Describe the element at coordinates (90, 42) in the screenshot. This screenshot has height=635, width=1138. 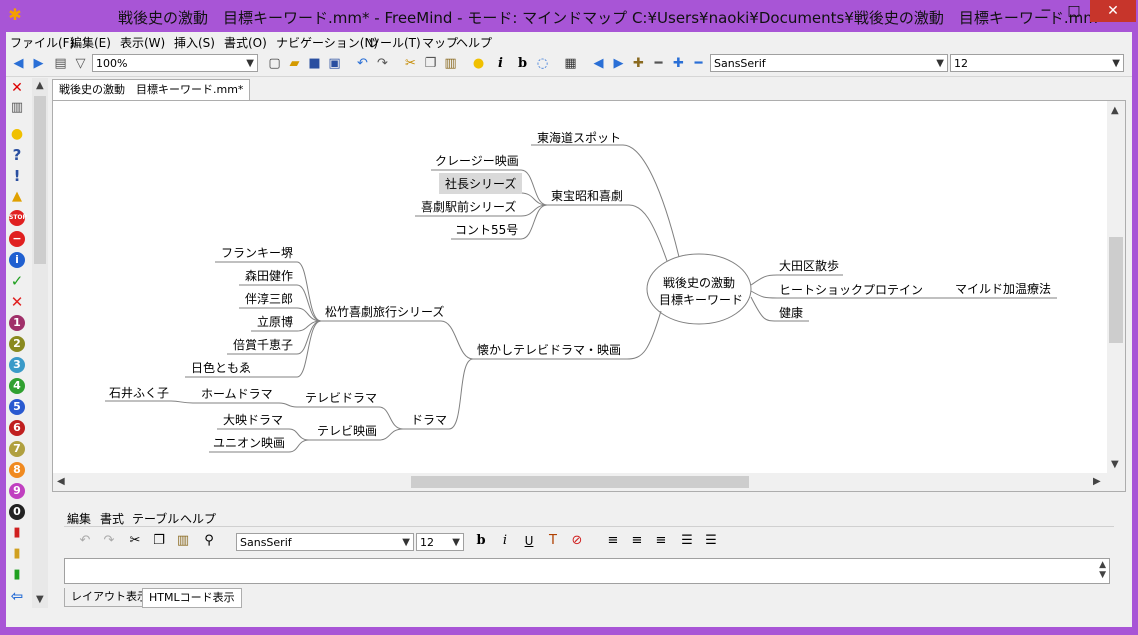
I see `menu-edit: 編集(E)` at that location.